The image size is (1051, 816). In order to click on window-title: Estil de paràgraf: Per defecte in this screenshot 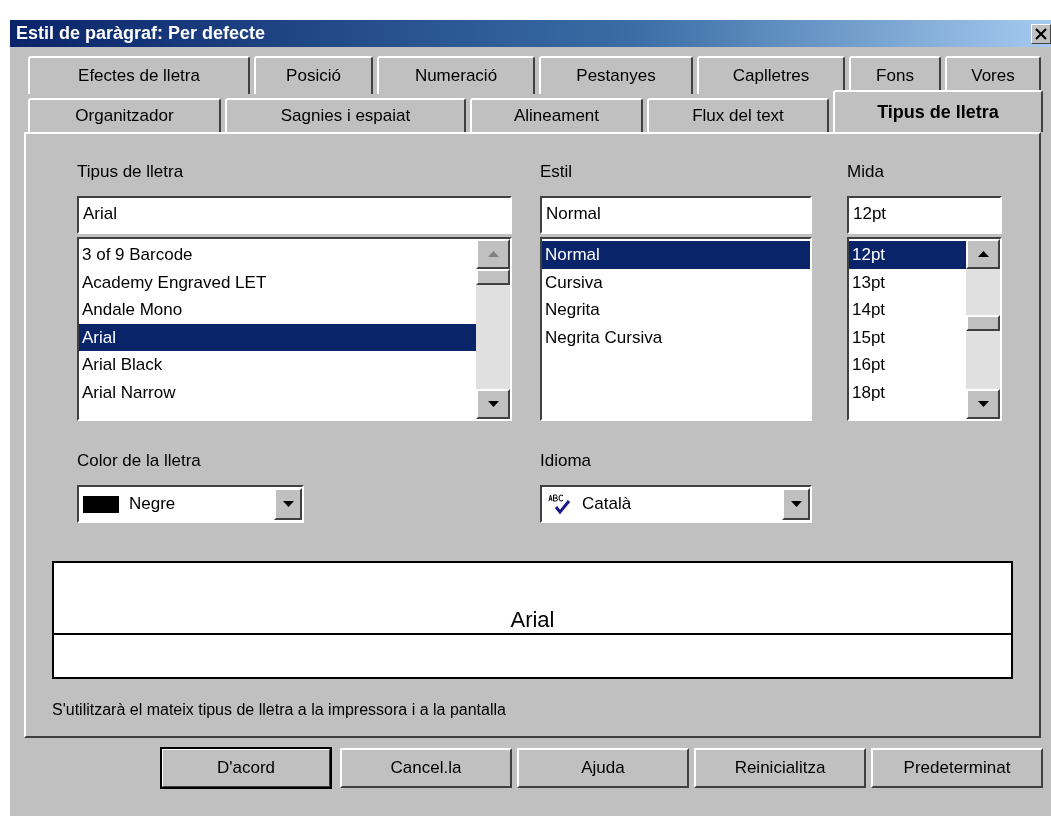, I will do `click(141, 33)`.